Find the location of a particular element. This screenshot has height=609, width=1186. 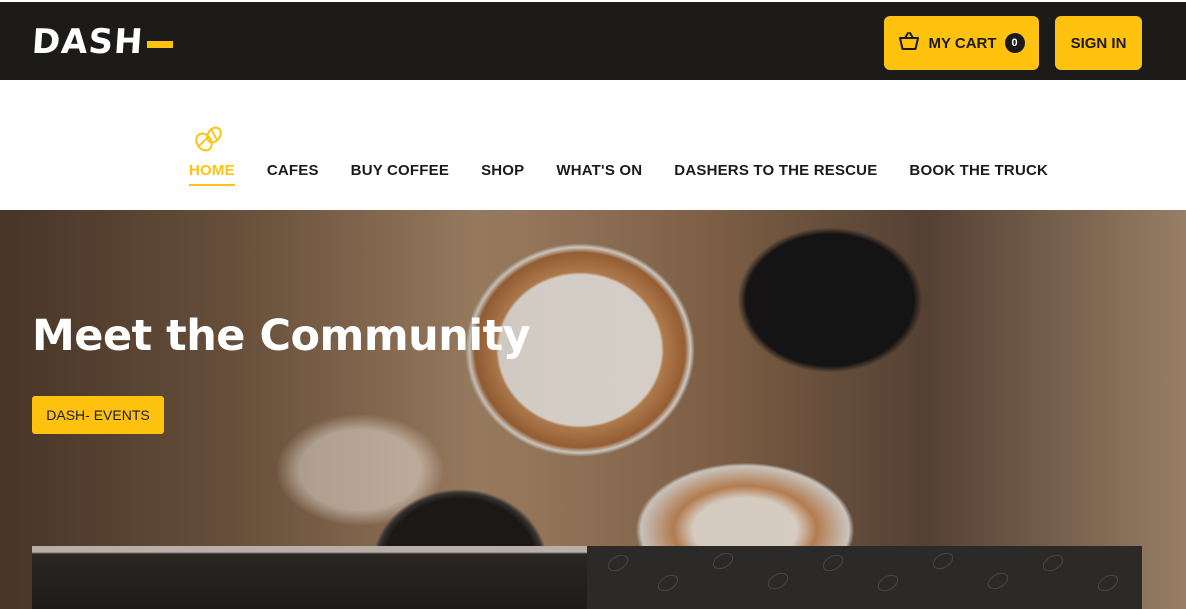

cart-count-badge: 0 is located at coordinates (1014, 43).